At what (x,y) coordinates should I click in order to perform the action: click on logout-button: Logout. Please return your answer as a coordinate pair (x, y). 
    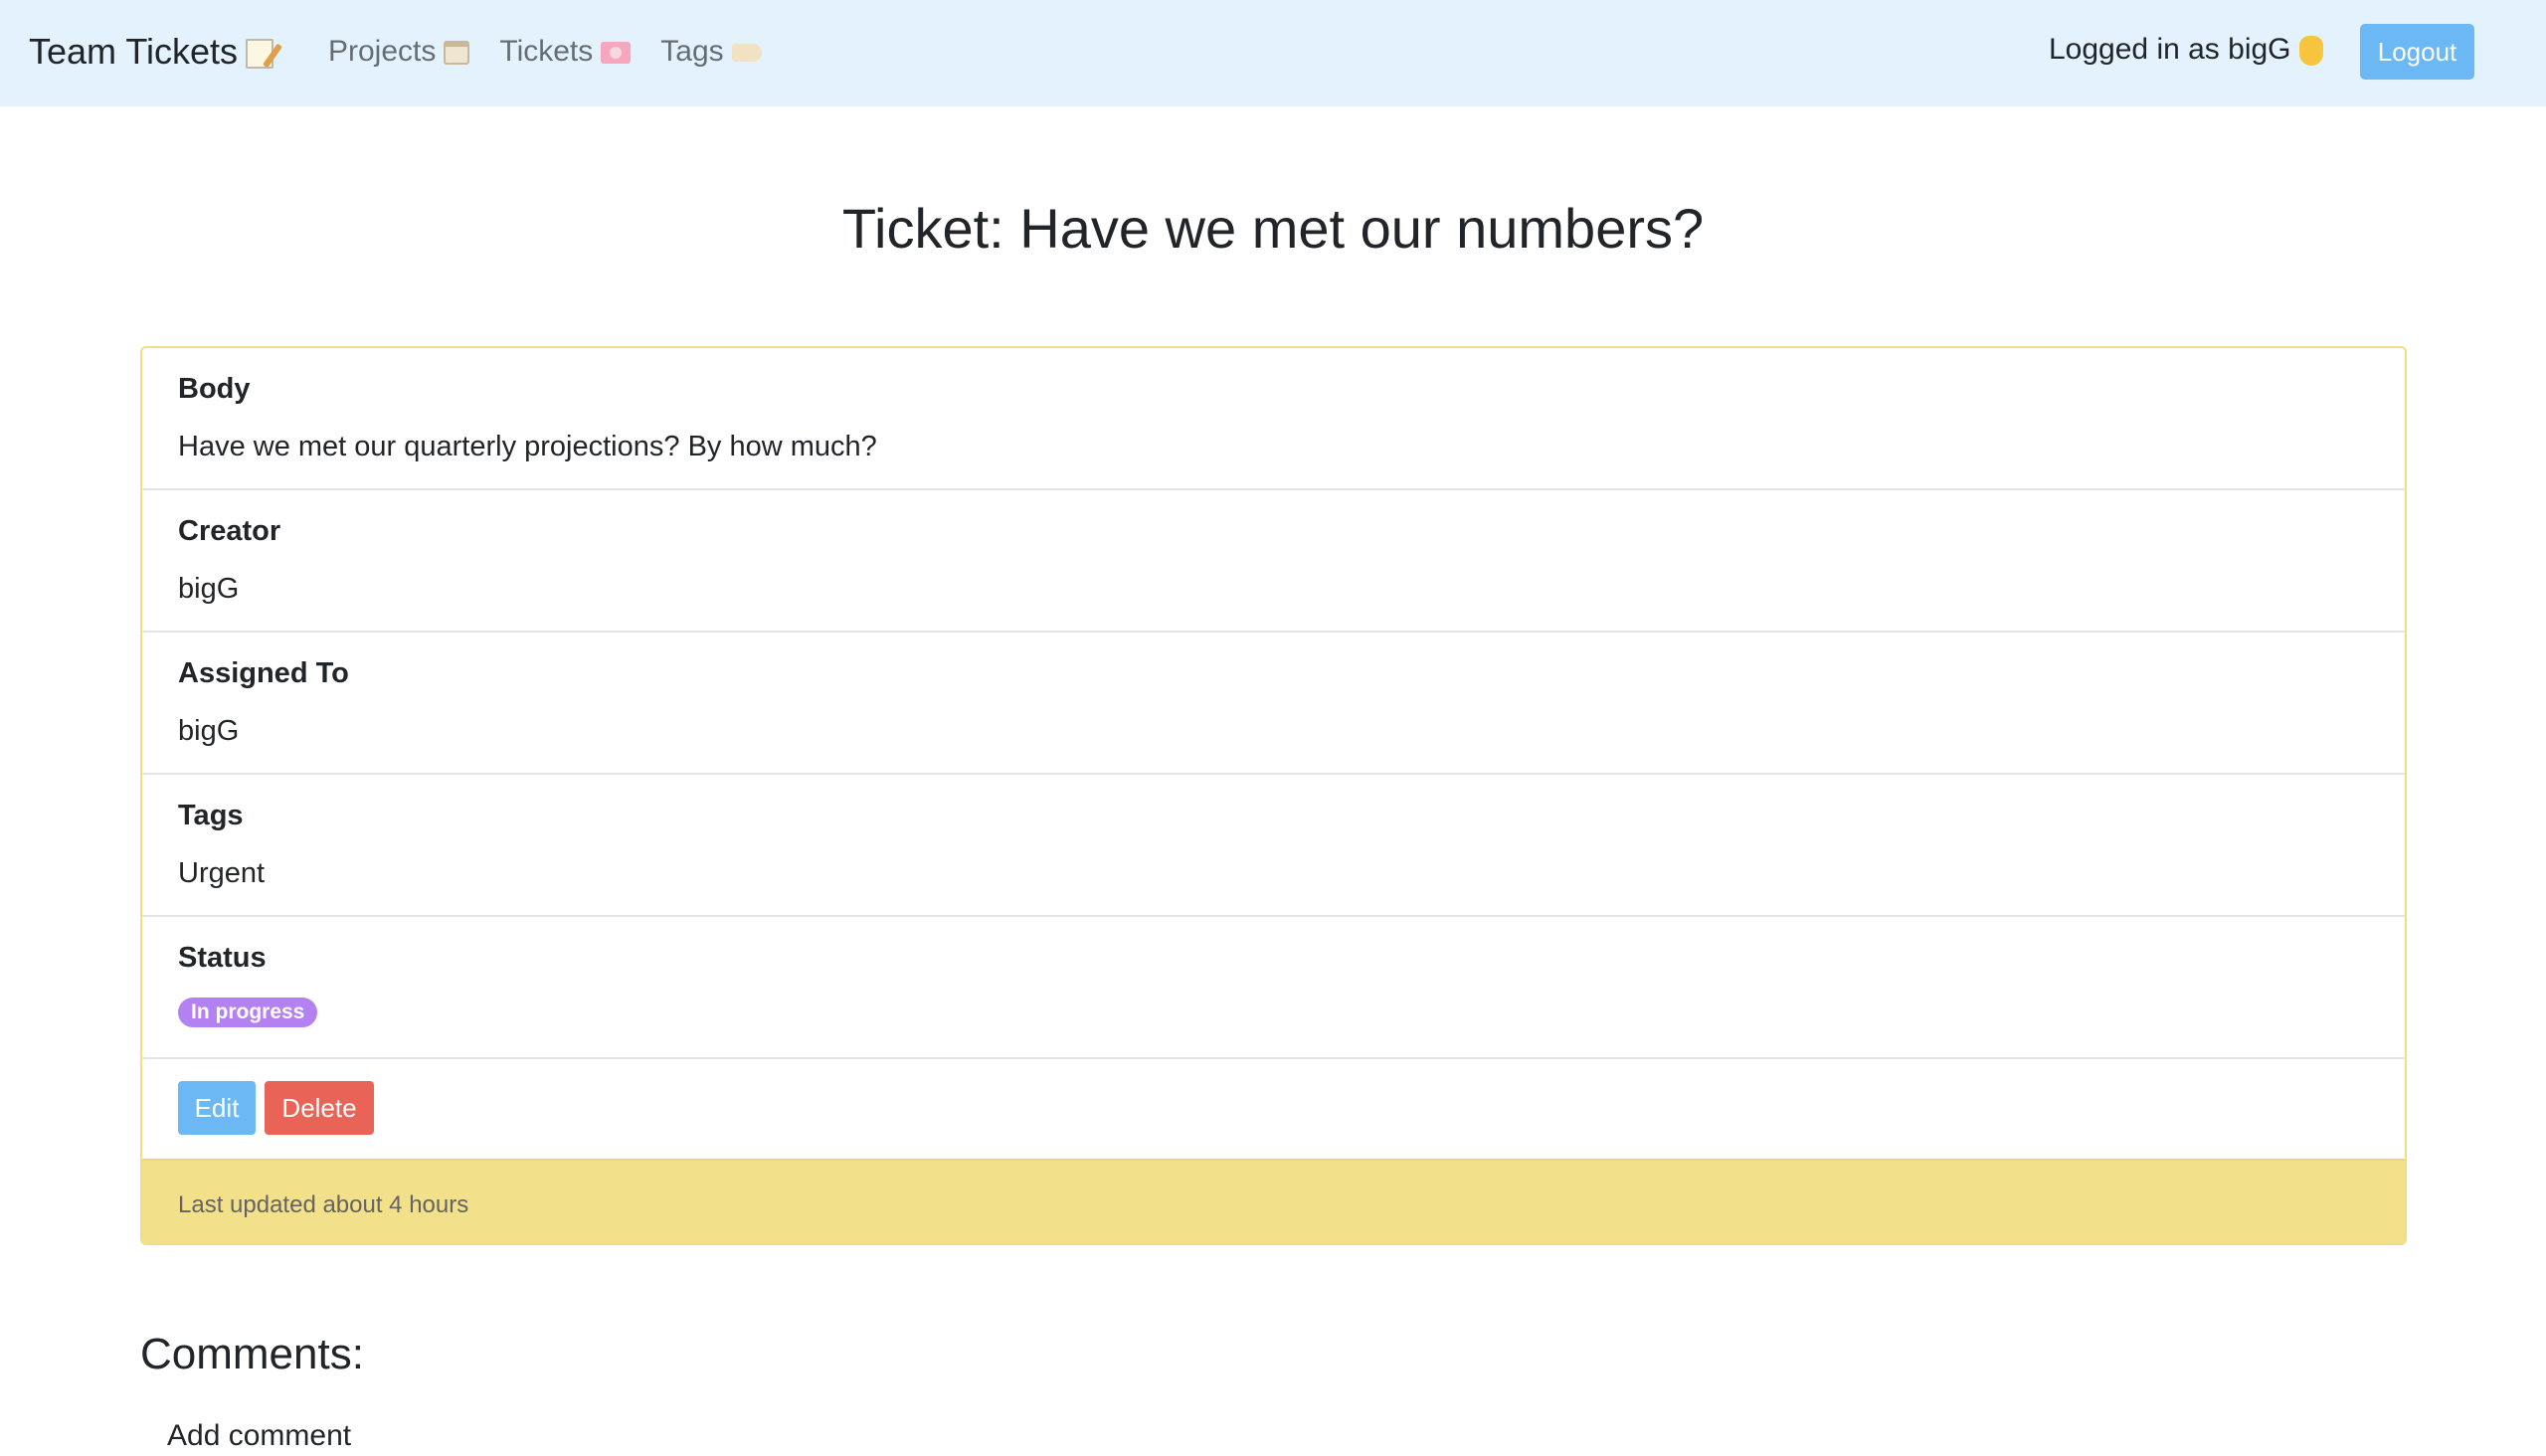
    Looking at the image, I should click on (2417, 52).